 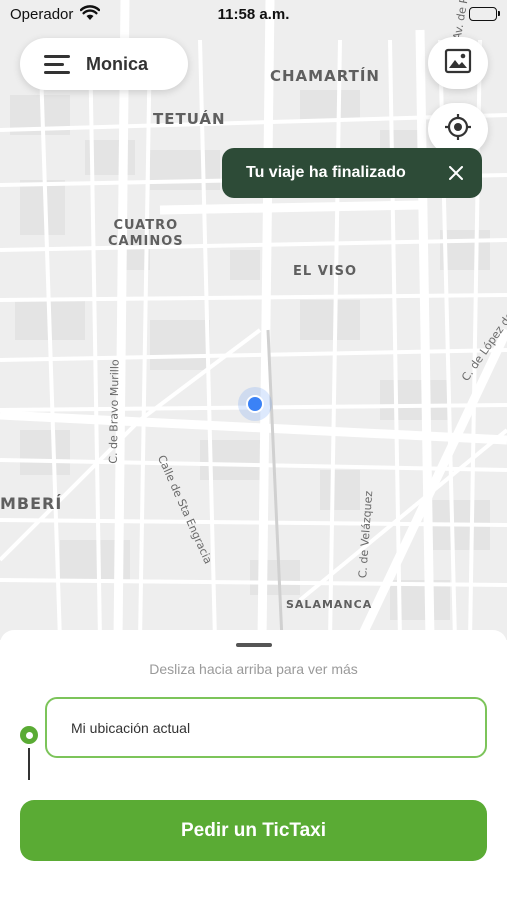 I want to click on district-label-el-viso: EL VISO, so click(x=325, y=271).